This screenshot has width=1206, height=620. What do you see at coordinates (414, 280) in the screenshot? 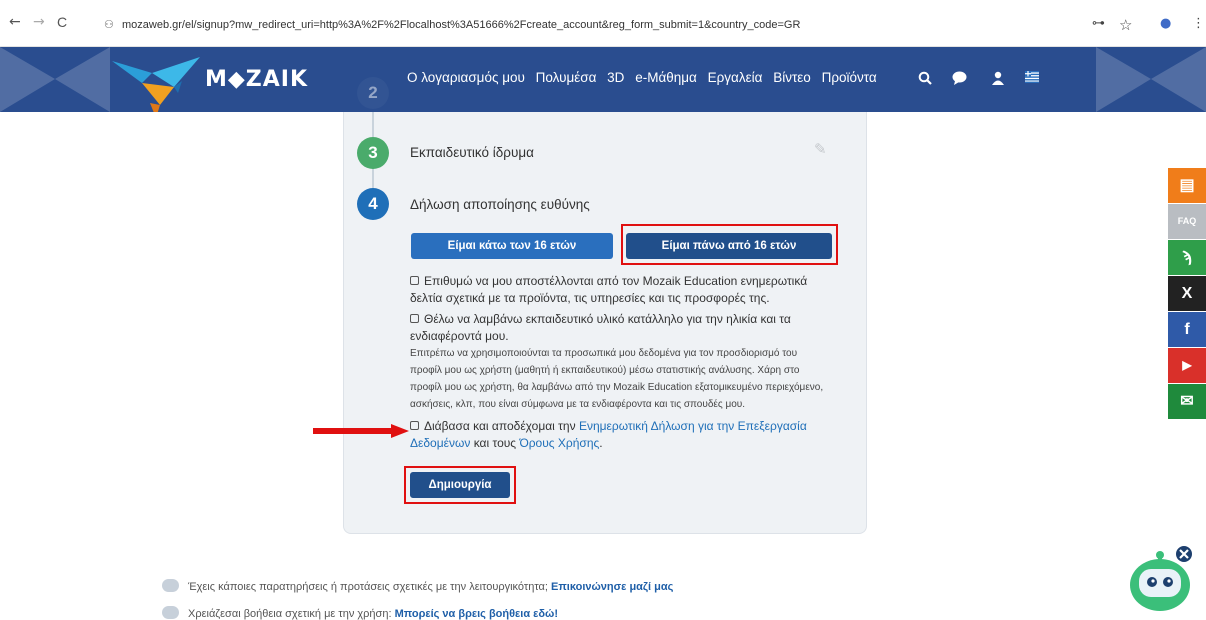
I see `newsletter-checkbox` at bounding box center [414, 280].